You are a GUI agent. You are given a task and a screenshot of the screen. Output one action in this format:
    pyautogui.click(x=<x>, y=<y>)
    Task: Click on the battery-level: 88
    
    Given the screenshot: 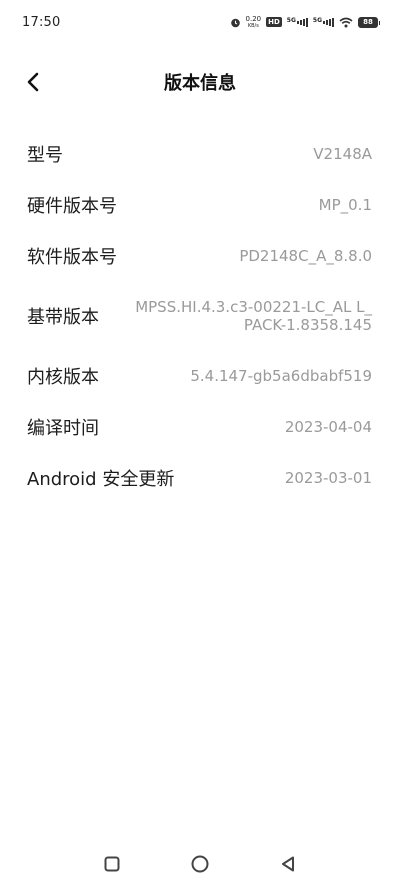 What is the action you would take?
    pyautogui.click(x=368, y=22)
    